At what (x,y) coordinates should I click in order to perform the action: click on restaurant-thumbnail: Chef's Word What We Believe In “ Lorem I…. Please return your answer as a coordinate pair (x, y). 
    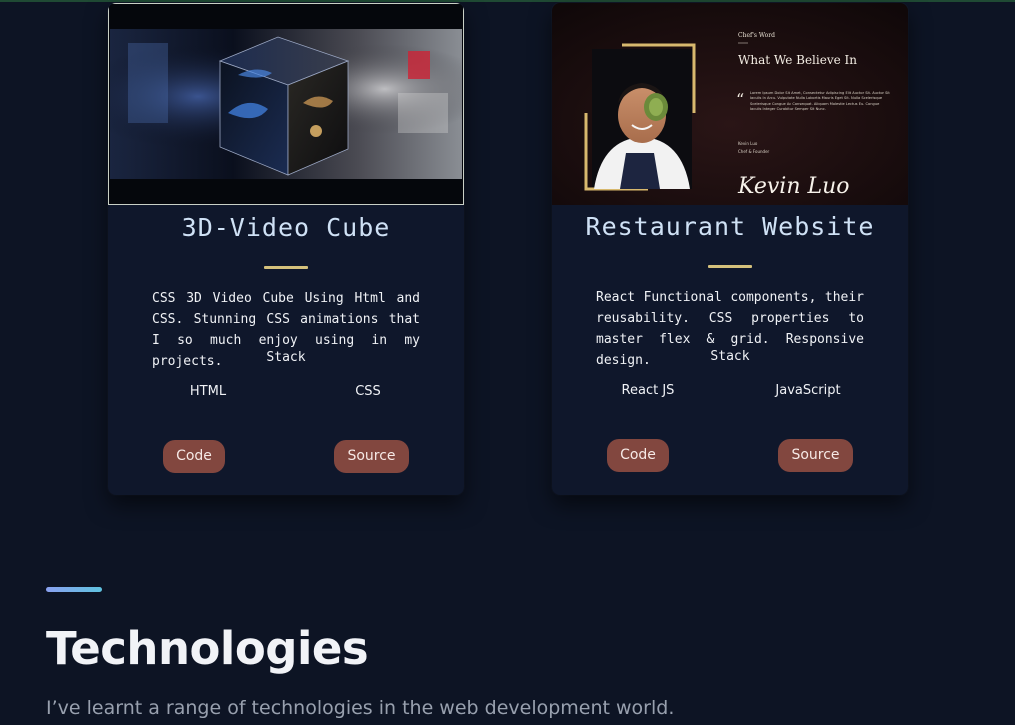
    Looking at the image, I should click on (730, 104).